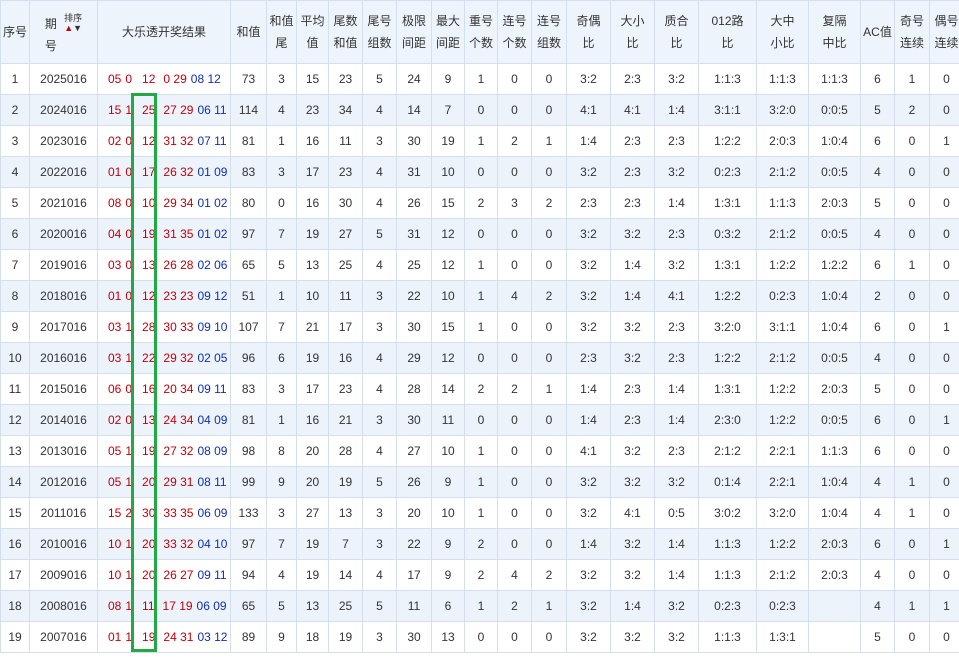 Image resolution: width=959 pixels, height=658 pixels. Describe the element at coordinates (676, 451) in the screenshot. I see `cell-pc: 2:3` at that location.